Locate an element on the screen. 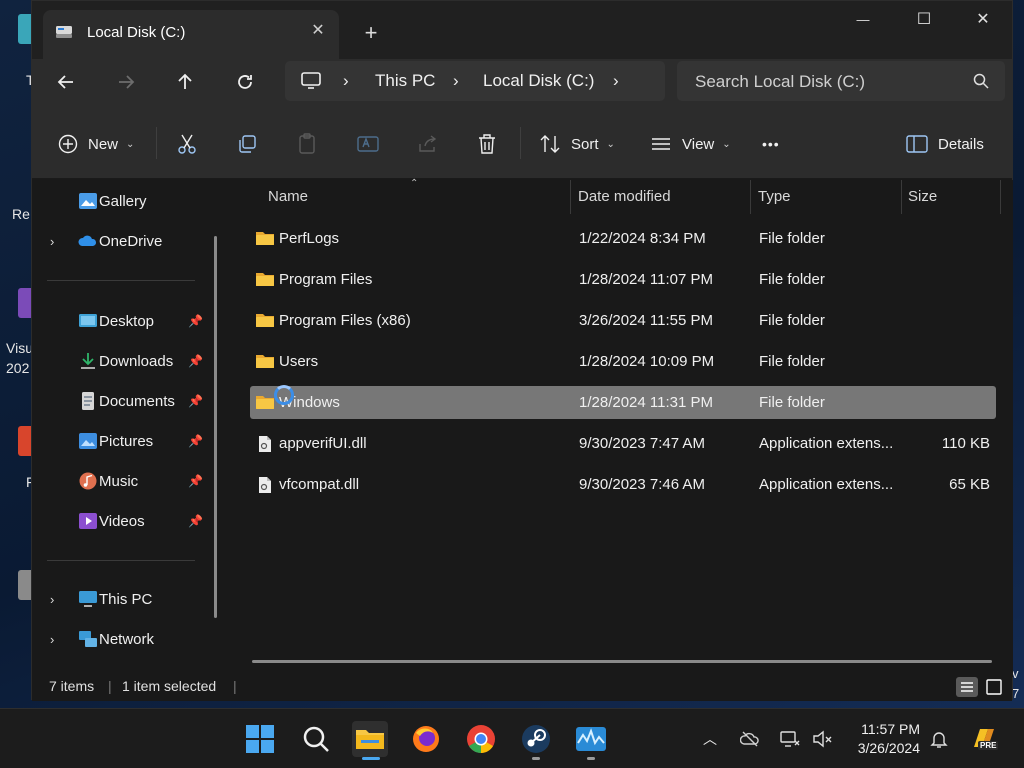  sidebar-item-music: Music 📌 is located at coordinates (121, 481).